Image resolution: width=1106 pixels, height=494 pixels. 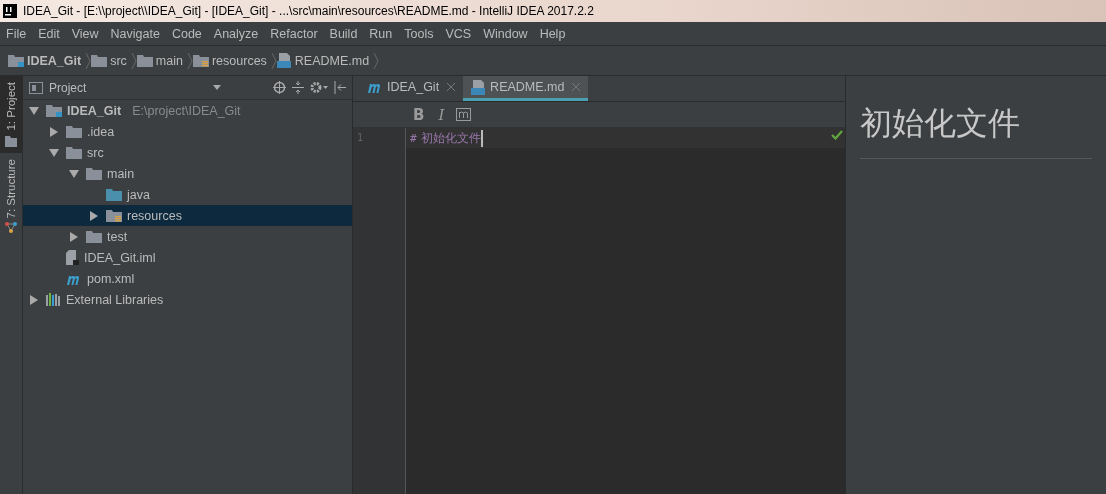 I want to click on breadcrumb-item: main, so click(x=169, y=60).